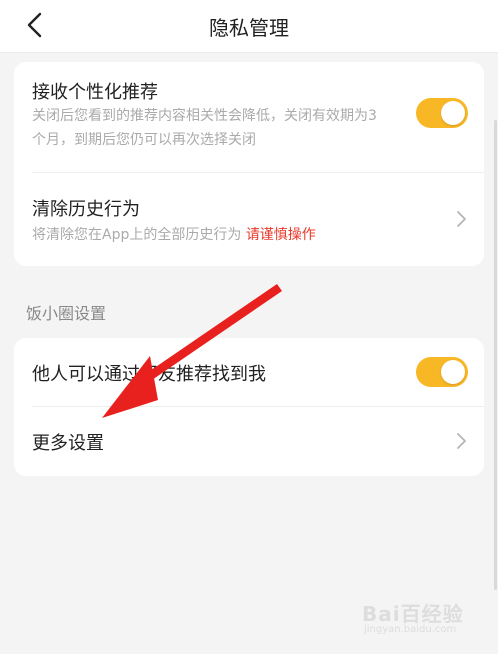  What do you see at coordinates (280, 235) in the screenshot?
I see `clear-history-warning: 请谨慎操作` at bounding box center [280, 235].